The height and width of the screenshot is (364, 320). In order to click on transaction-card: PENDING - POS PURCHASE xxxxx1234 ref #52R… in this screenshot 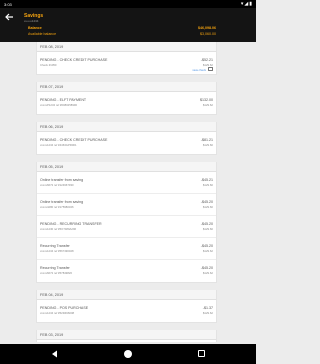, I will do `click(126, 311)`.